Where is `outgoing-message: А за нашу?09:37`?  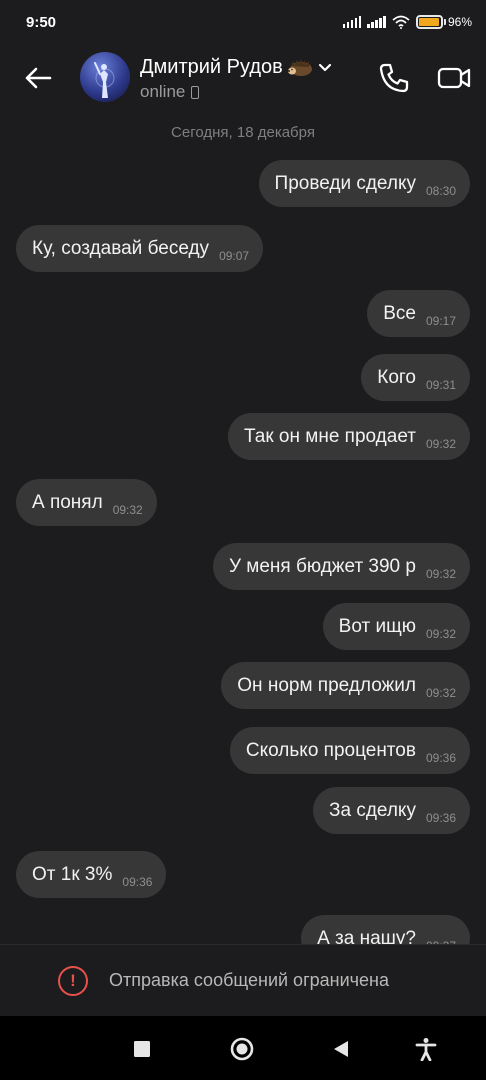
outgoing-message: А за нашу?09:37 is located at coordinates (385, 929).